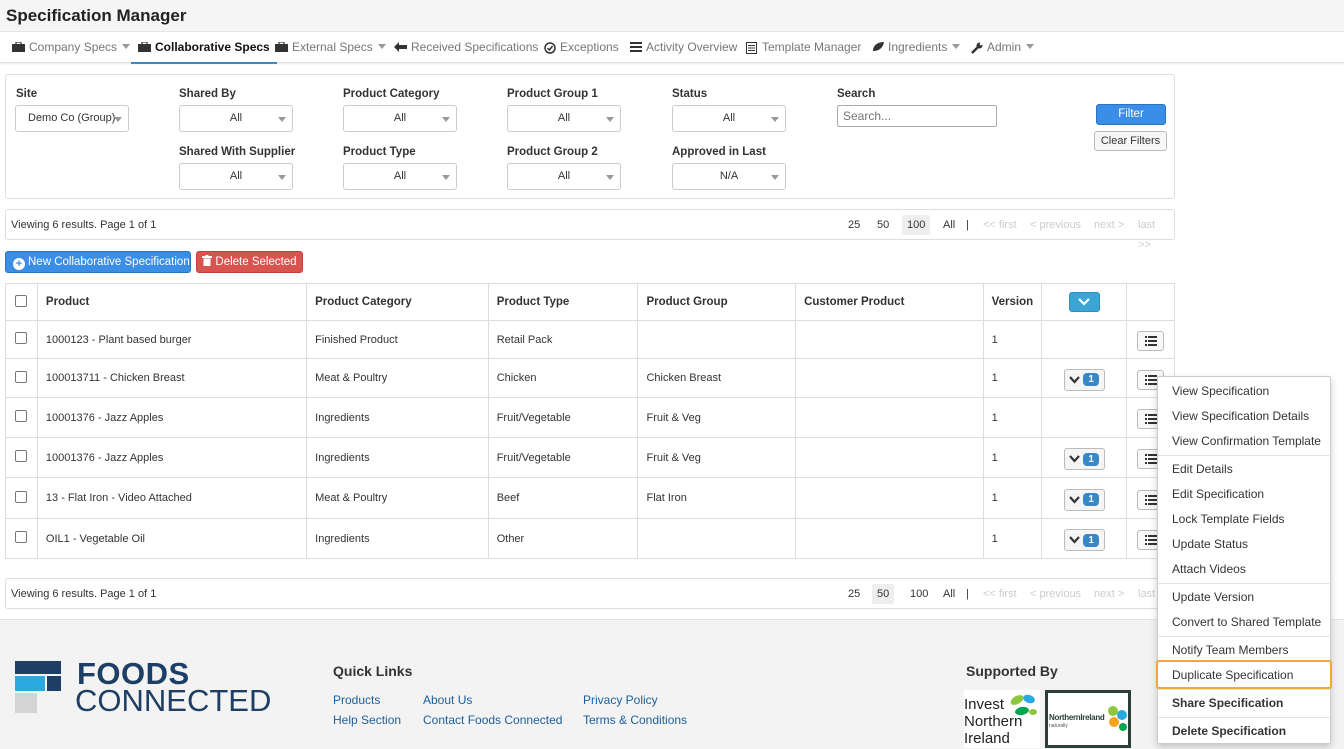 The width and height of the screenshot is (1344, 749). I want to click on footer-link-products: Products, so click(356, 700).